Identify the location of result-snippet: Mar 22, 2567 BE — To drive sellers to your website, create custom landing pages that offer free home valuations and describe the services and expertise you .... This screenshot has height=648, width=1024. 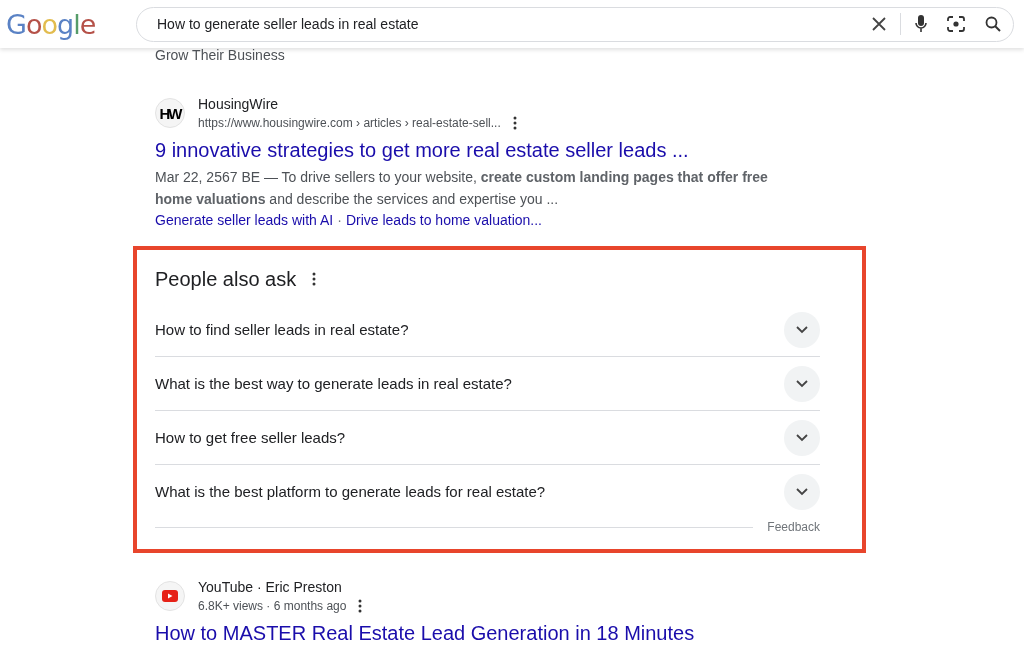
(462, 188).